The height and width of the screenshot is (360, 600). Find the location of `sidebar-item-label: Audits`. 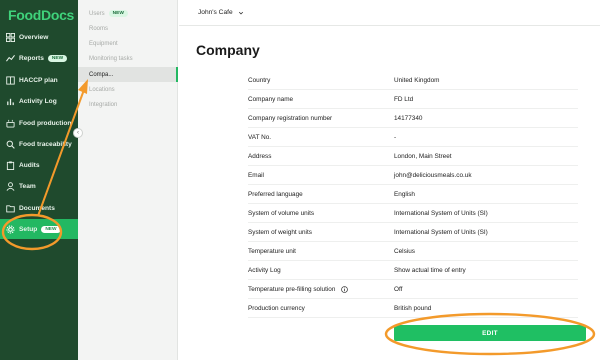

sidebar-item-label: Audits is located at coordinates (29, 165).